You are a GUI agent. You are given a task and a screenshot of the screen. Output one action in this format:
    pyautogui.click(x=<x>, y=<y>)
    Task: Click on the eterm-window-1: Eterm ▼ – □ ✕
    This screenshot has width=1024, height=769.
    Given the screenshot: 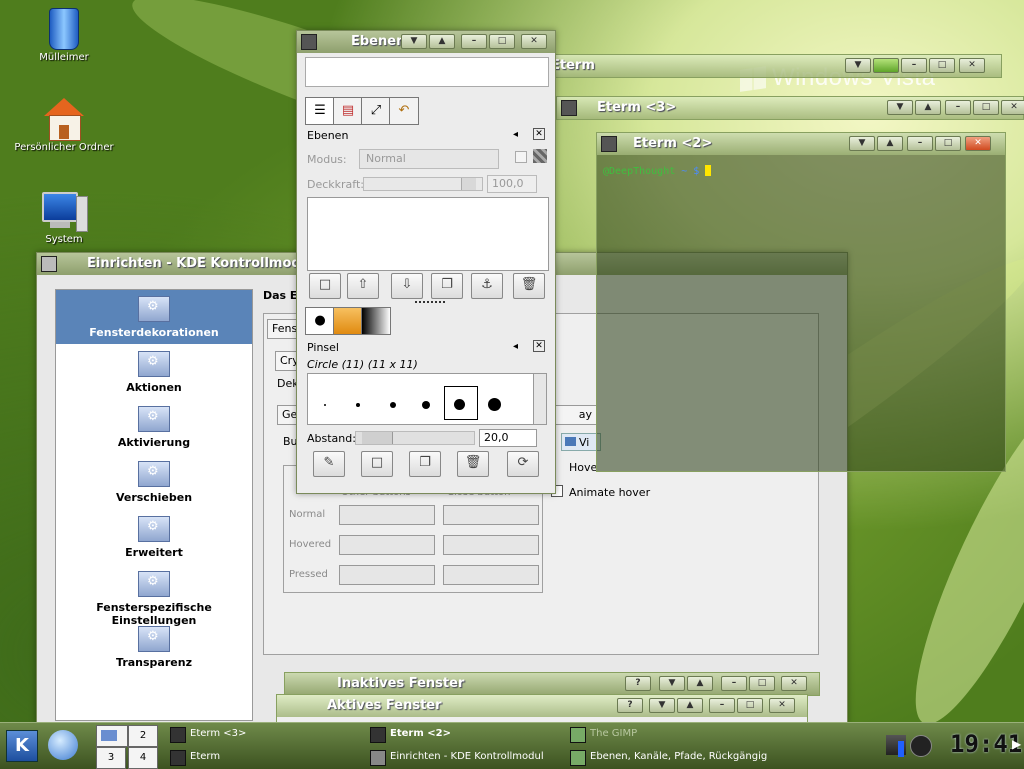 What is the action you would take?
    pyautogui.click(x=750, y=66)
    